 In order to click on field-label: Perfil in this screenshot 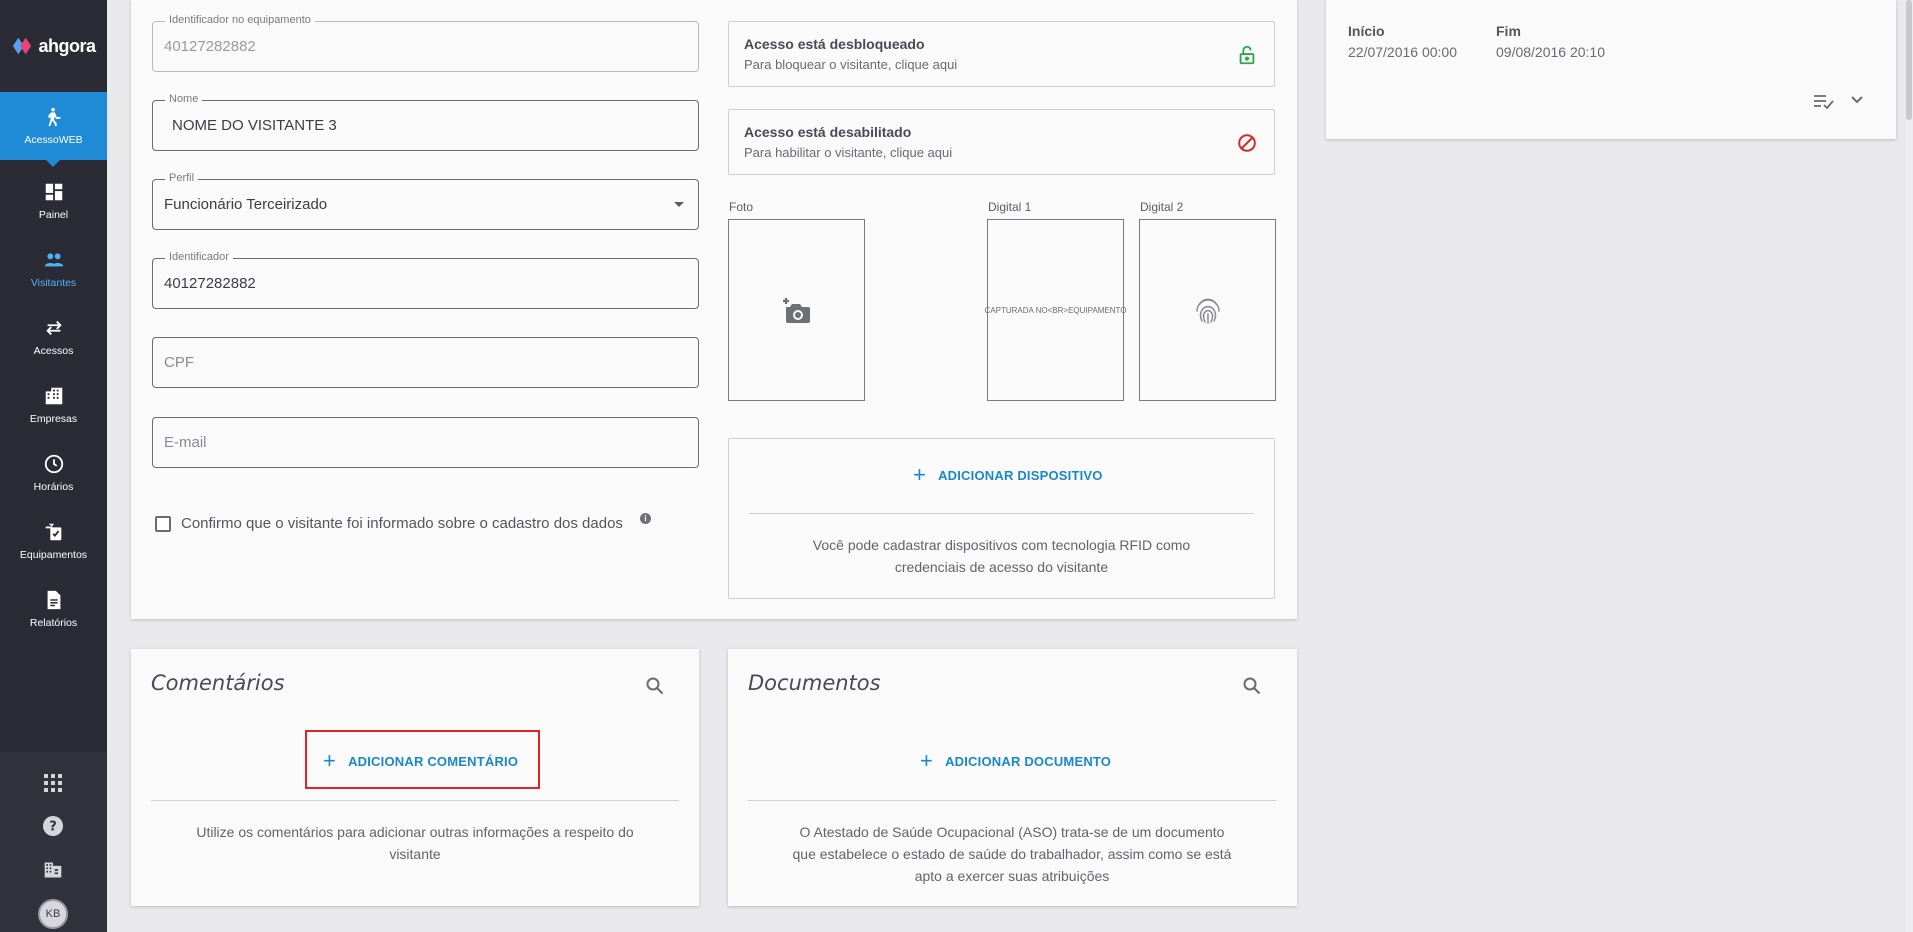, I will do `click(182, 178)`.